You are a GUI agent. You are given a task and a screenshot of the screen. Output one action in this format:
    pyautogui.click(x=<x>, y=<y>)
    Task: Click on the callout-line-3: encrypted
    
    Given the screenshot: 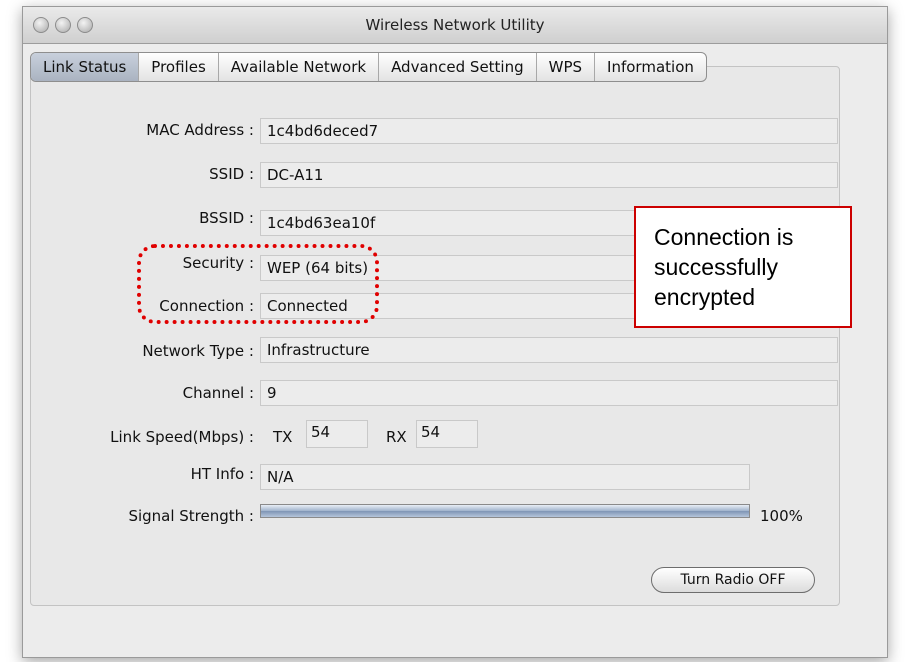 What is the action you would take?
    pyautogui.click(x=705, y=297)
    